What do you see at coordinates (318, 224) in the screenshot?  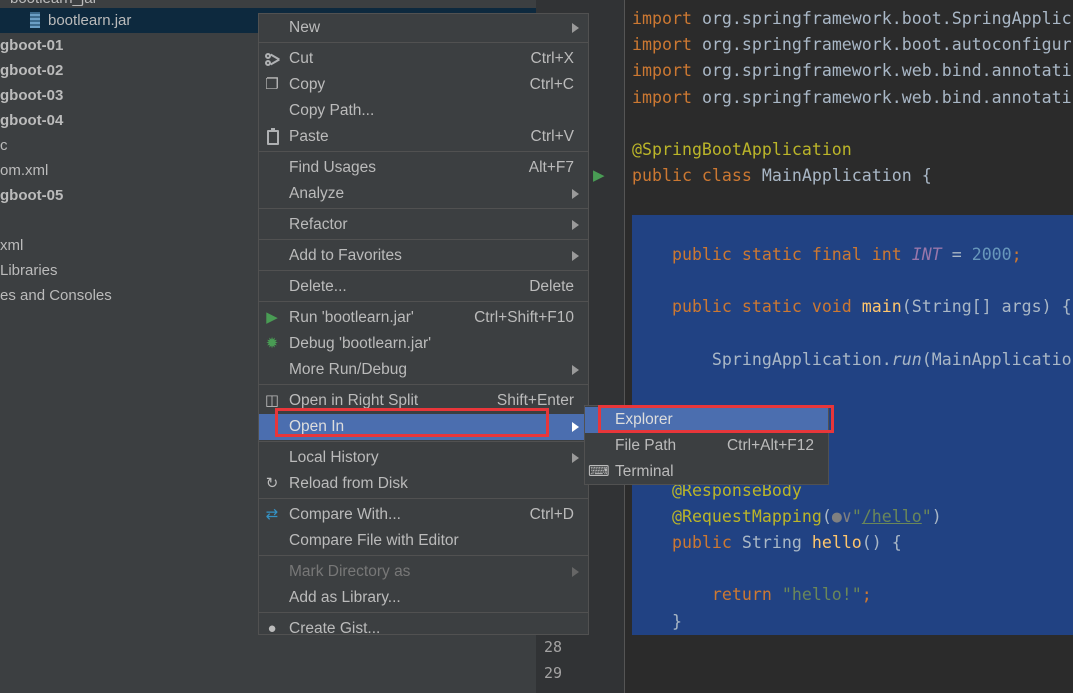 I see `menu-item-label: Refactor` at bounding box center [318, 224].